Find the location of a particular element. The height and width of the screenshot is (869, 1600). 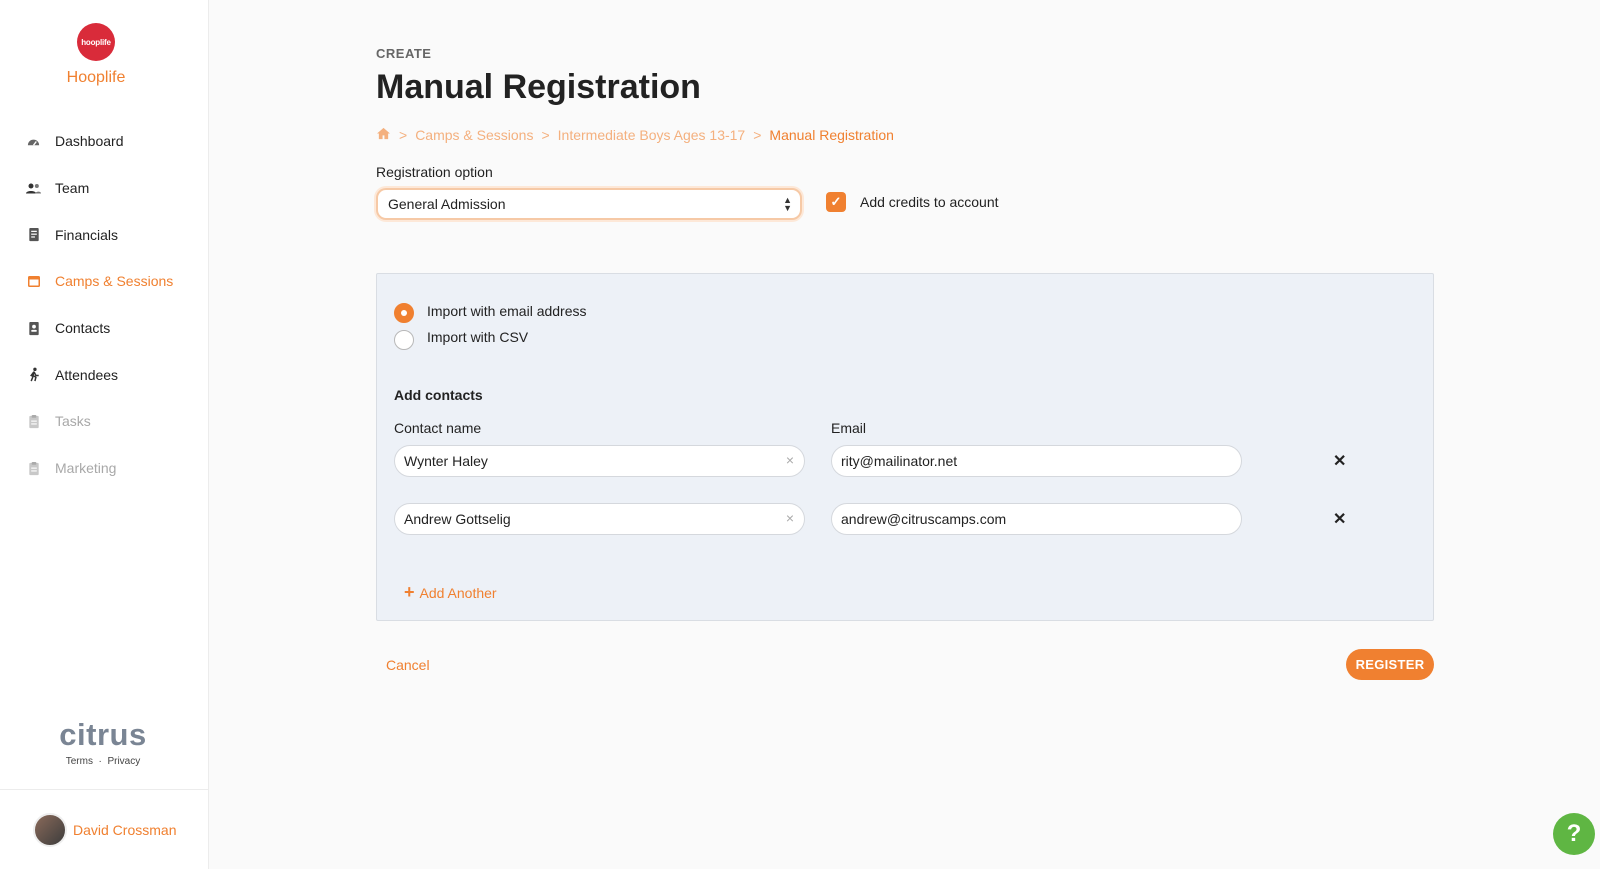

contact-name-value: Wynter Haley is located at coordinates (446, 461).